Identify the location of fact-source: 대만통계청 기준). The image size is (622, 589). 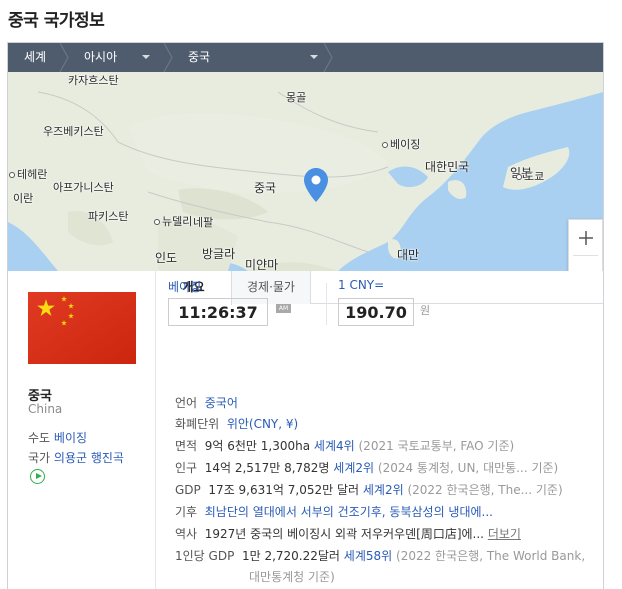
(292, 577).